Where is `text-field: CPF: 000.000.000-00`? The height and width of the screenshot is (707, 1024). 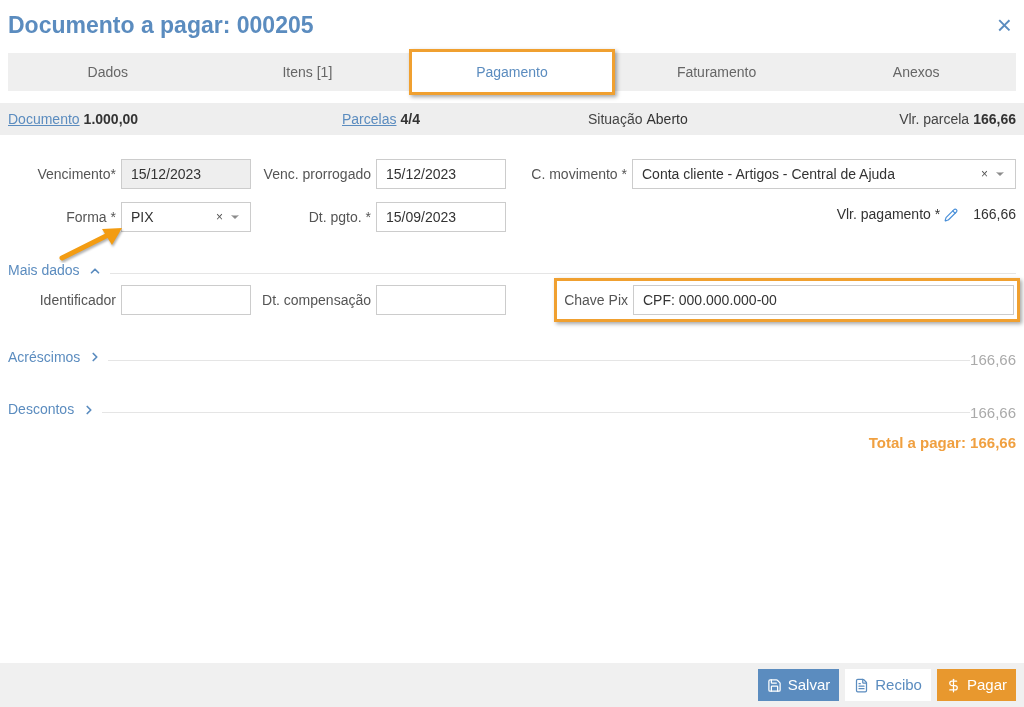 text-field: CPF: 000.000.000-00 is located at coordinates (823, 300).